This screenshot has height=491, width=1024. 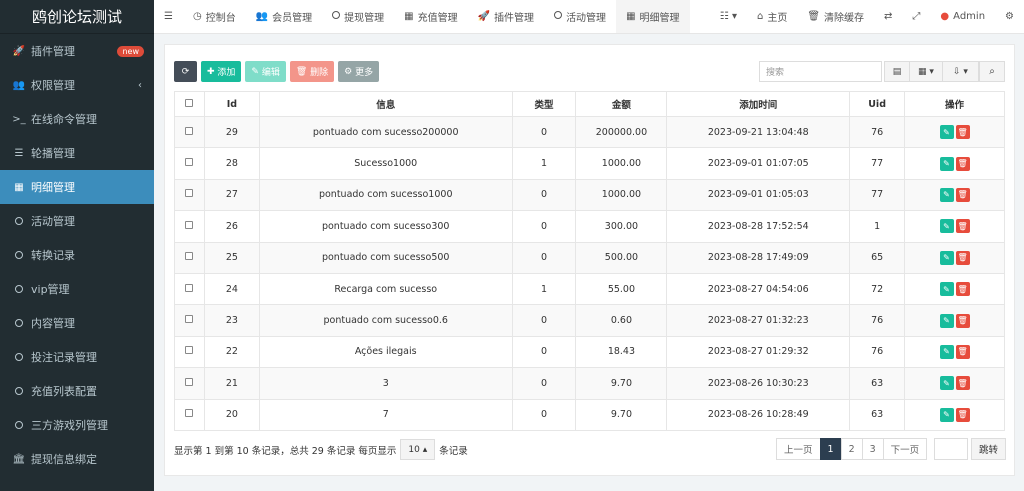 What do you see at coordinates (621, 320) in the screenshot?
I see `cell-amount: 0.60` at bounding box center [621, 320].